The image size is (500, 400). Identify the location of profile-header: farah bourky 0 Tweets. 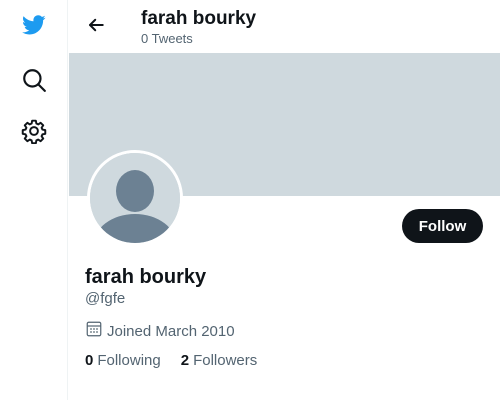
(284, 26).